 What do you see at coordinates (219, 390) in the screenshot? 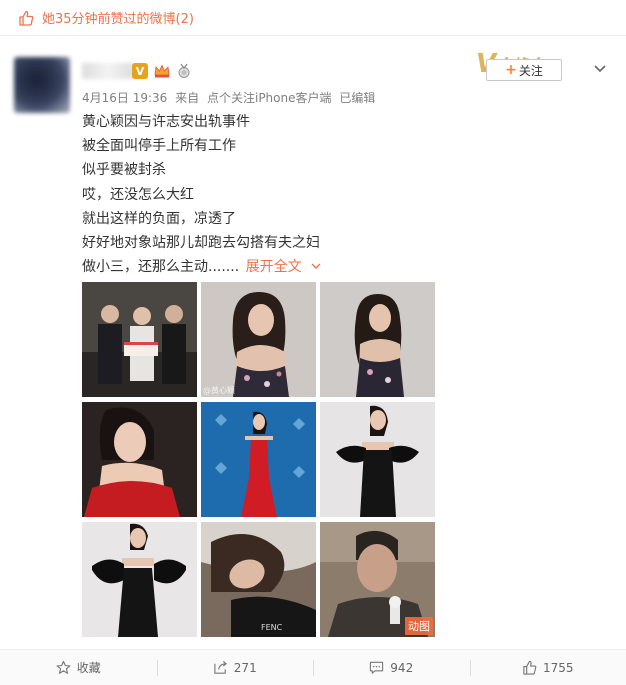
I see `image-watermark: @黄心颖` at bounding box center [219, 390].